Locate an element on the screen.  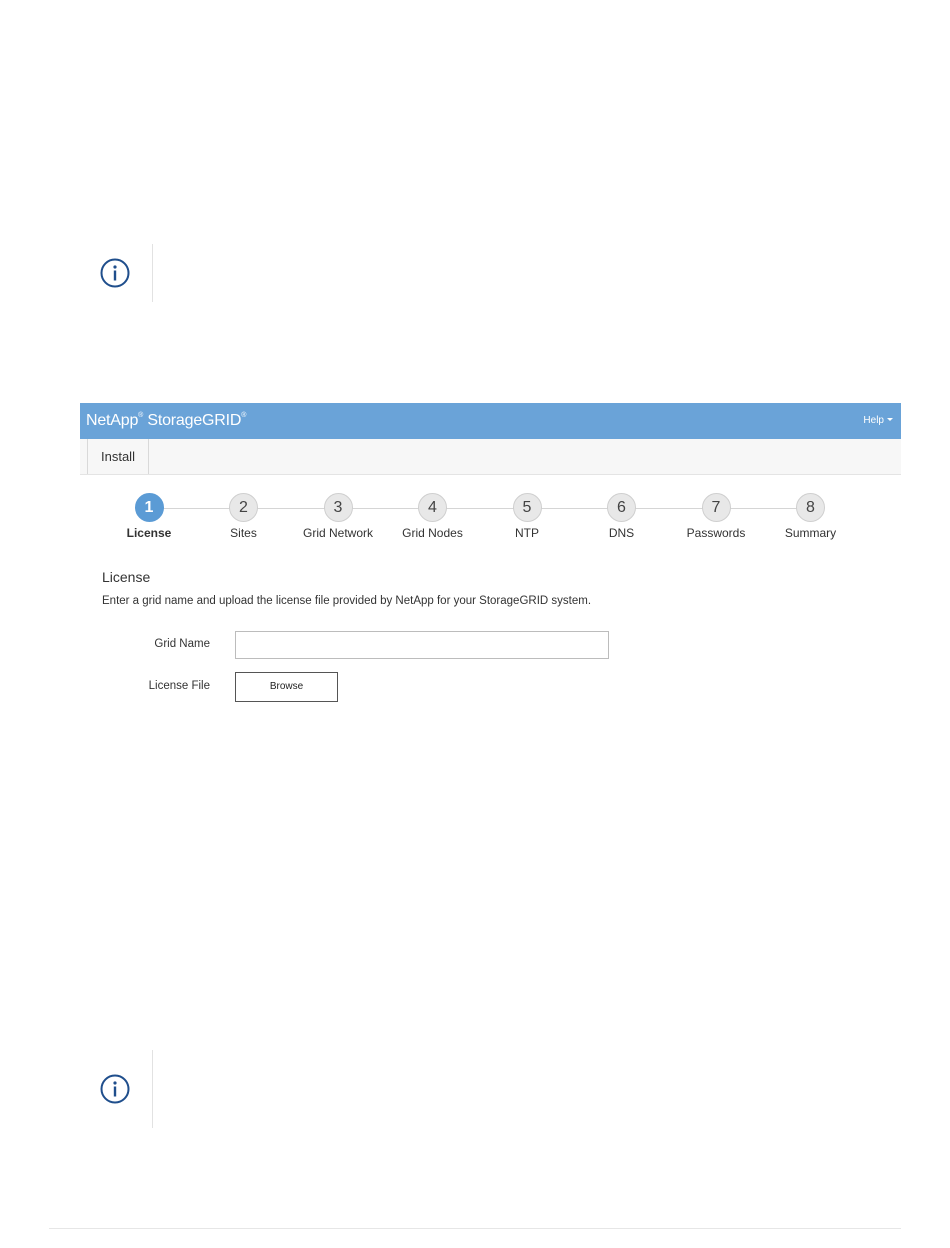
step-sites: 2 Sites is located at coordinates (244, 515).